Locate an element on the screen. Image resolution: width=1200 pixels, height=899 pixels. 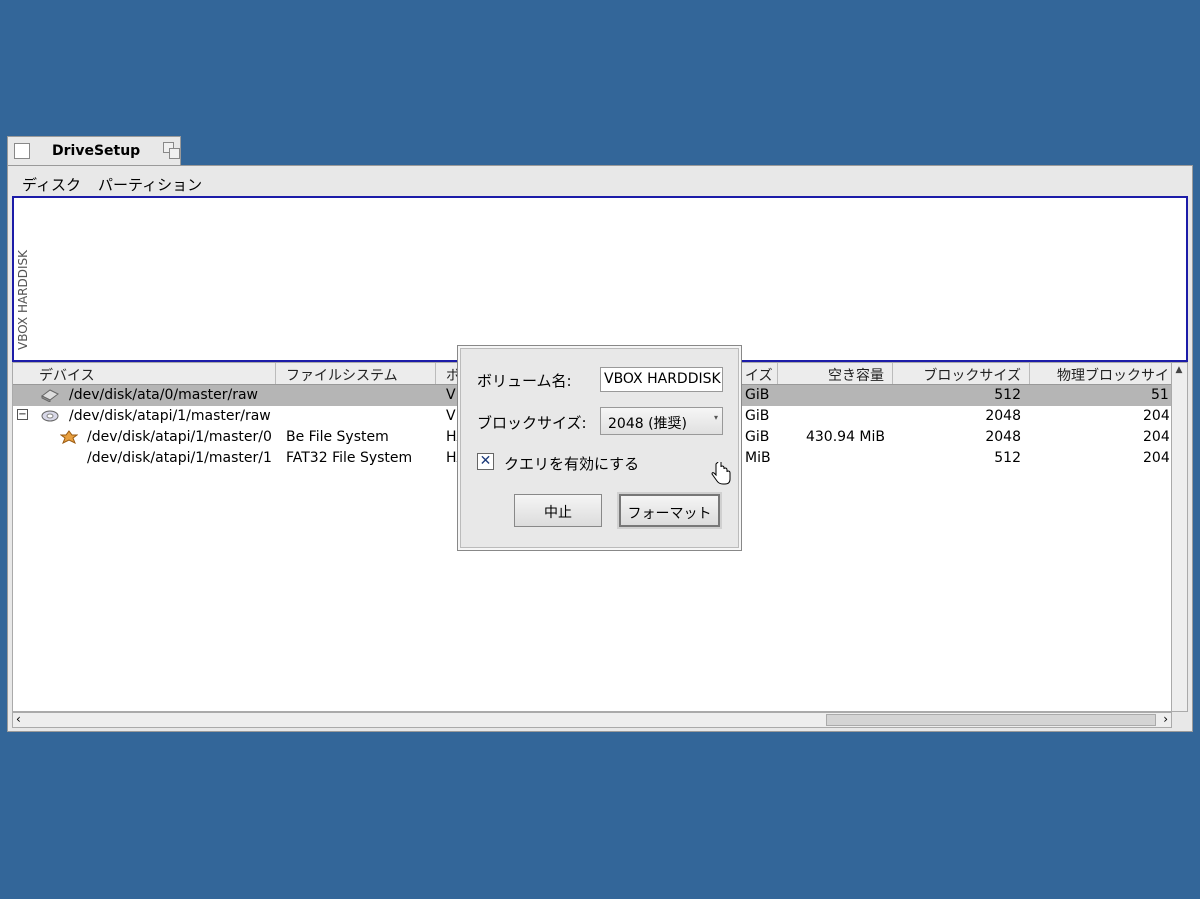
window-title: DriveSetup is located at coordinates (96, 151).